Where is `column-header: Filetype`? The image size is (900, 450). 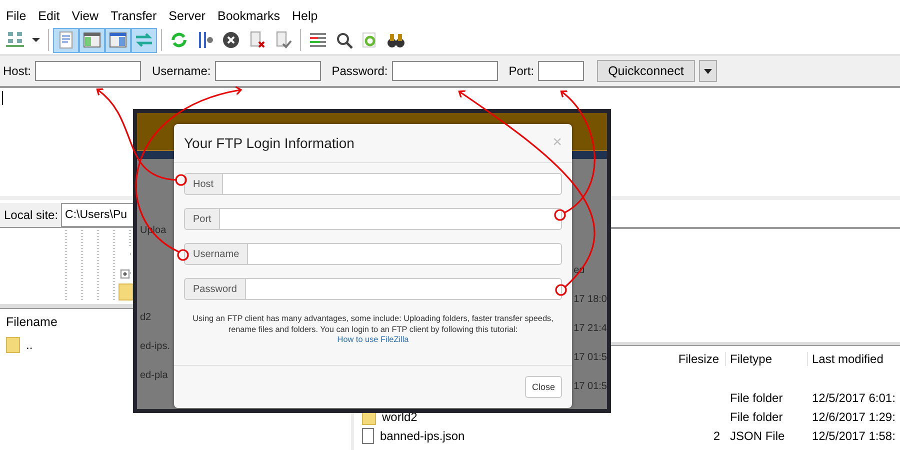 column-header: Filetype is located at coordinates (767, 359).